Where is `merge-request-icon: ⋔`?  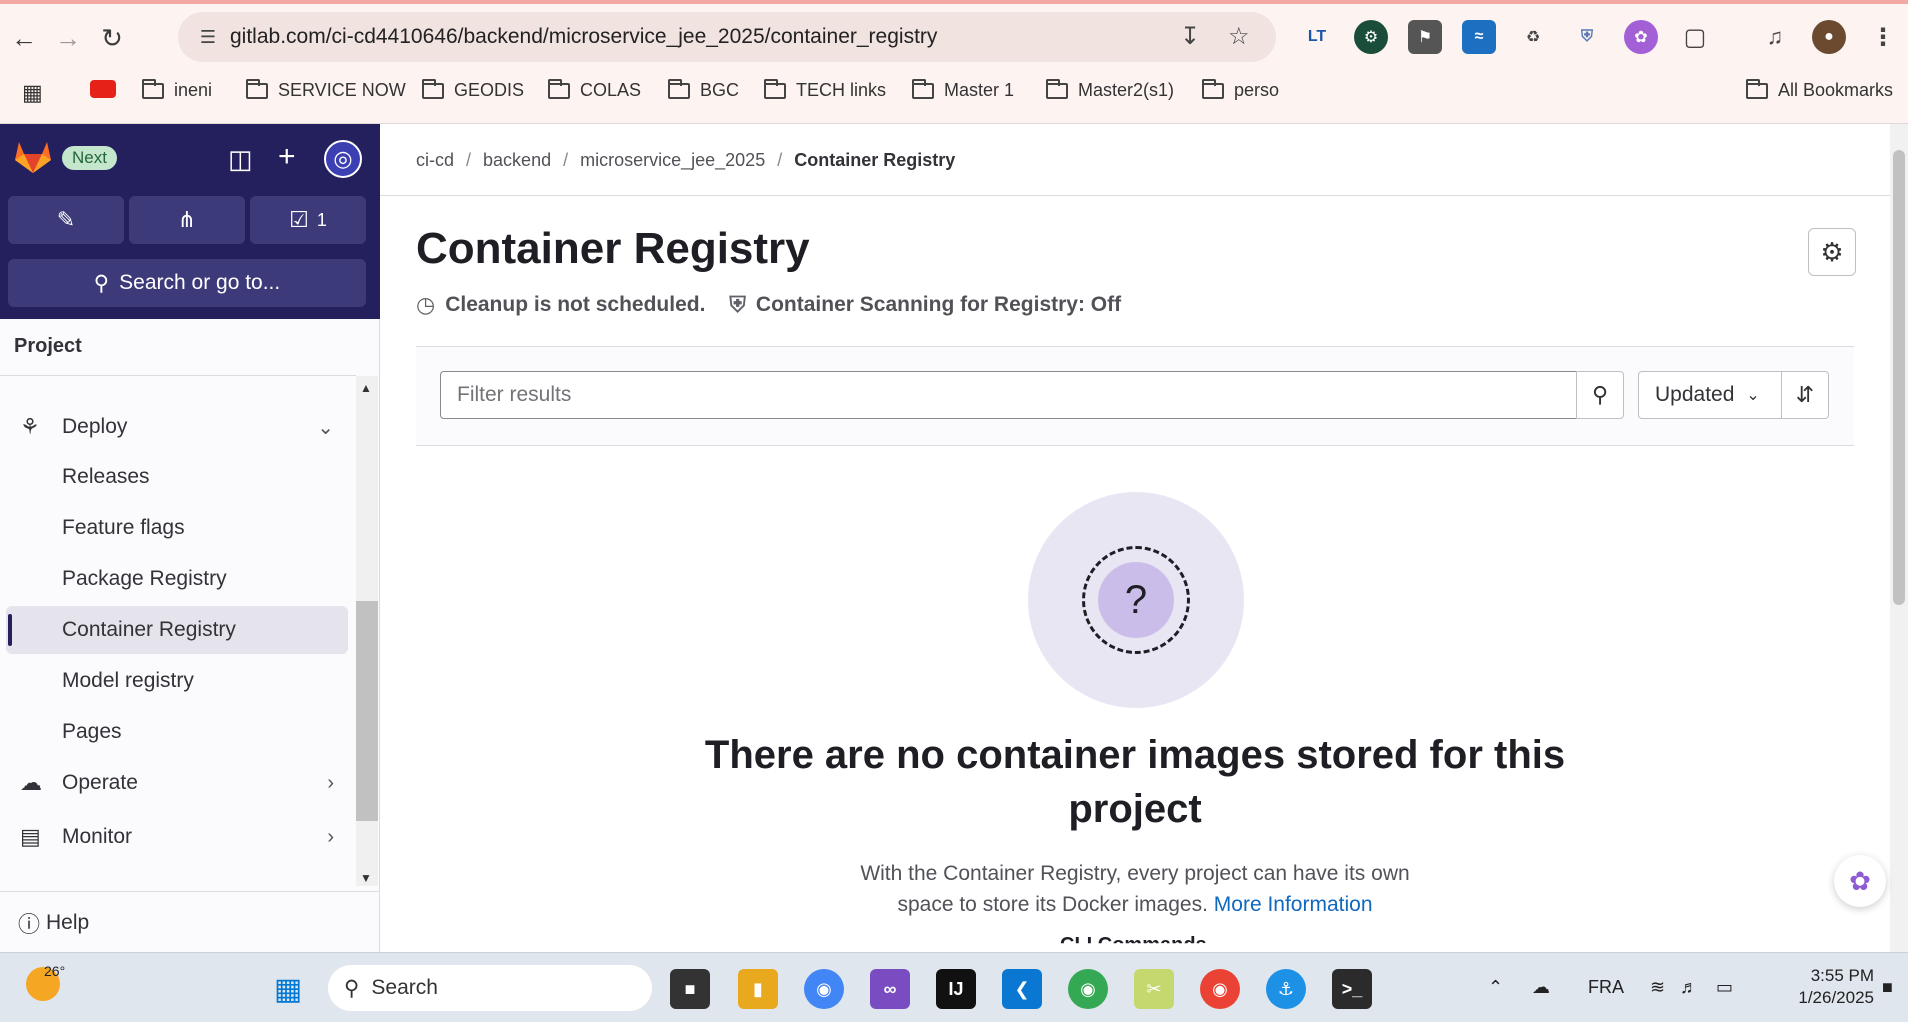 merge-request-icon: ⋔ is located at coordinates (187, 219).